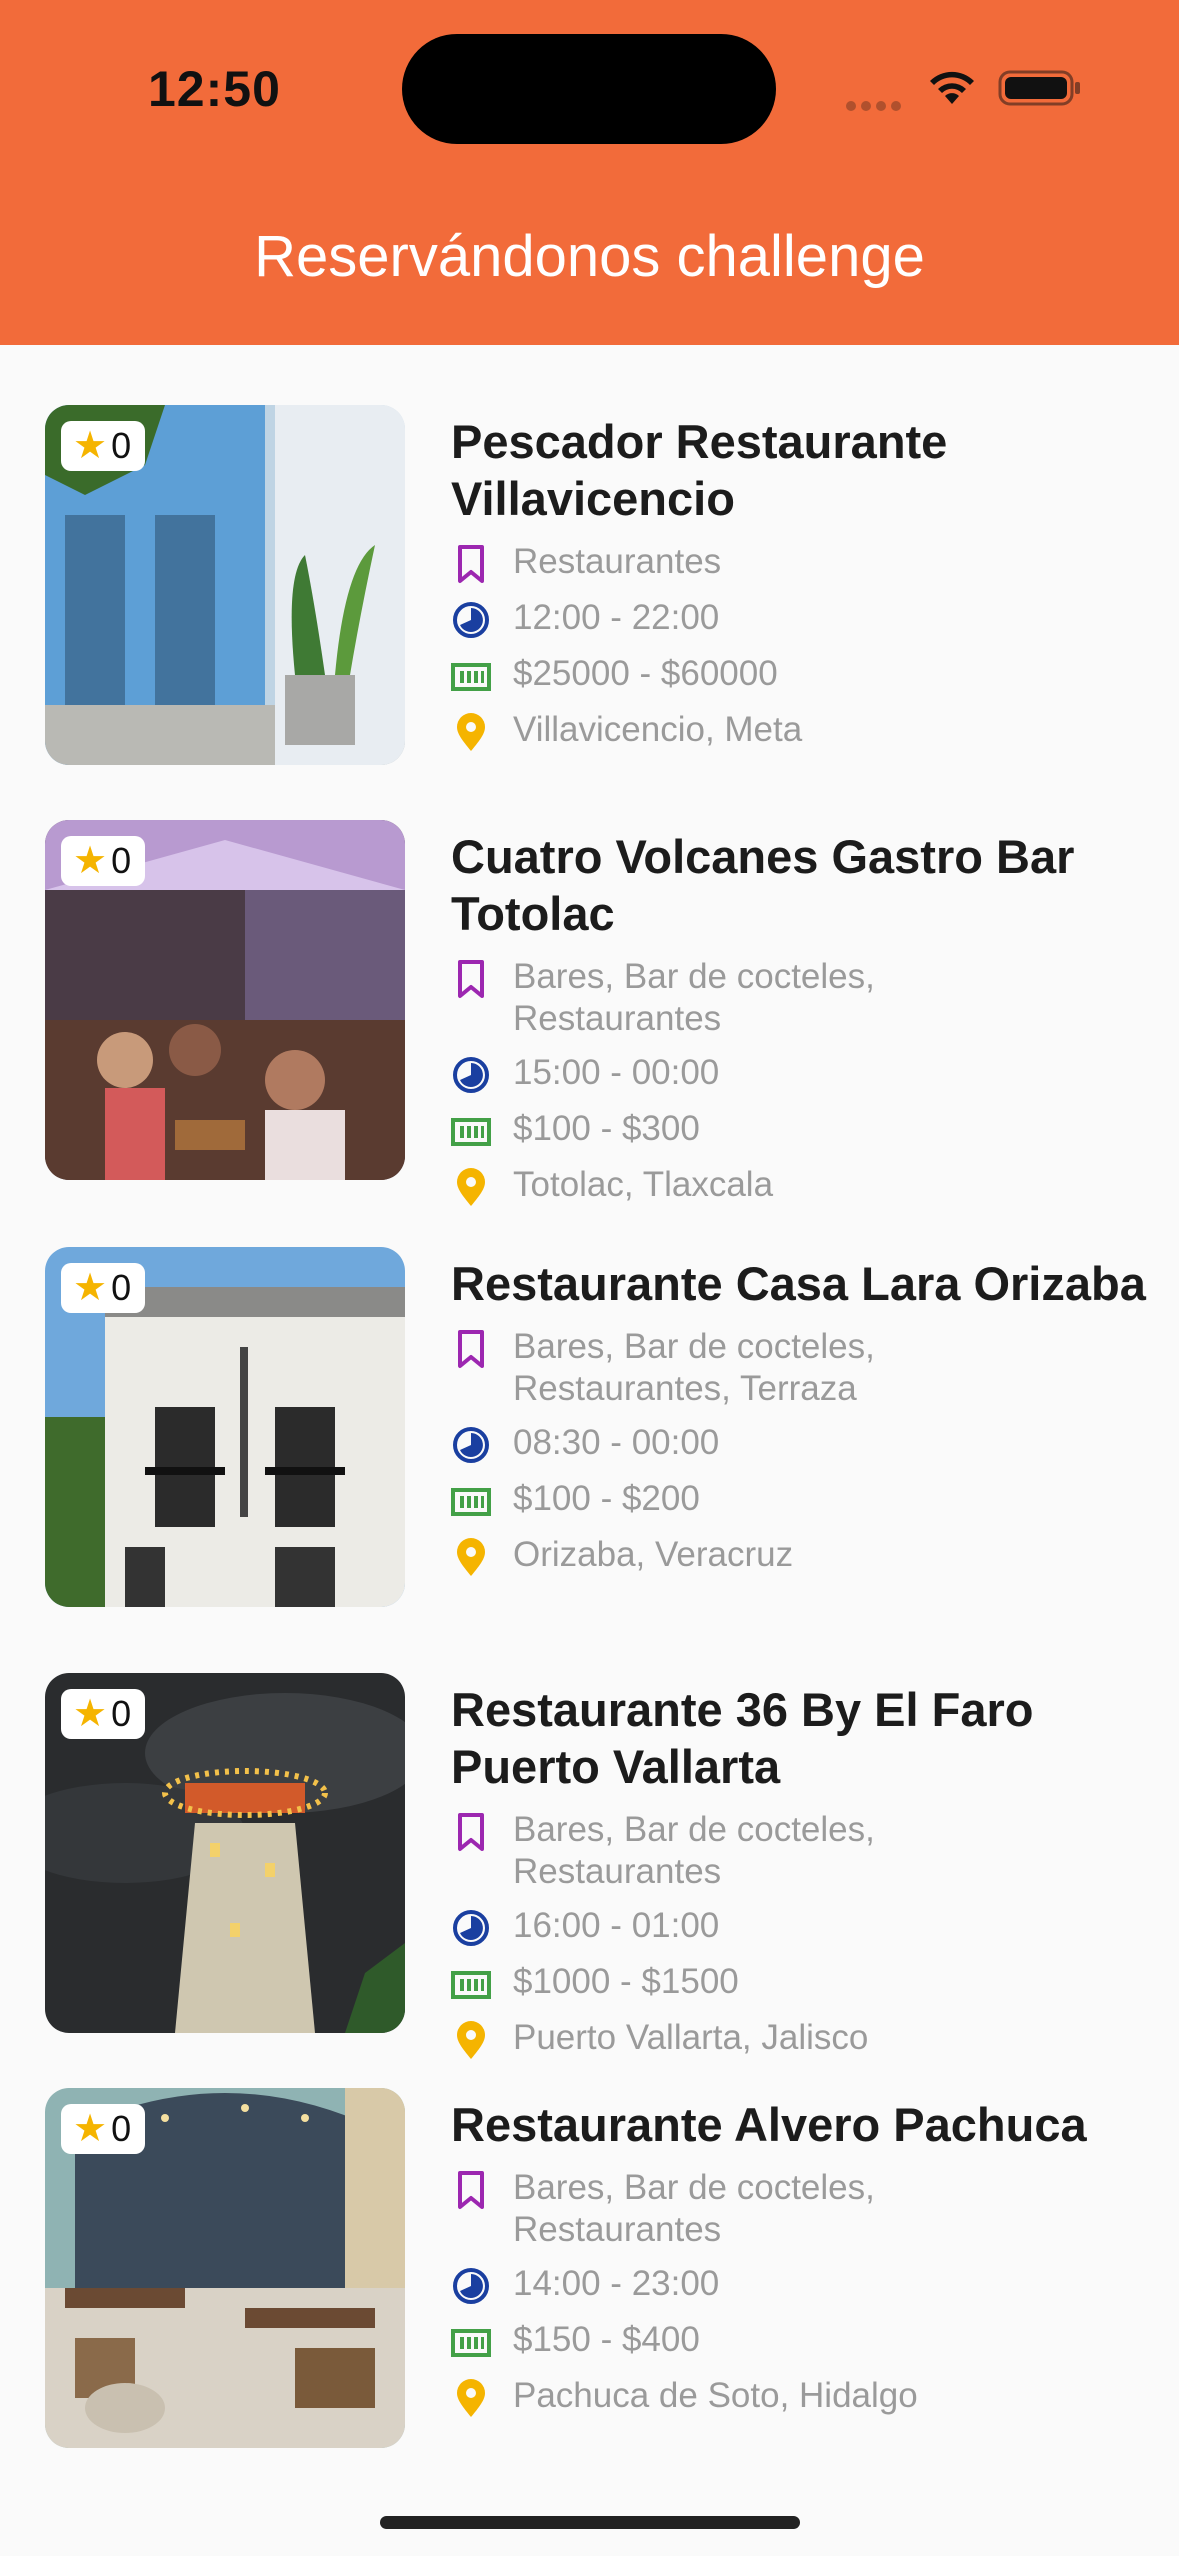 Image resolution: width=1179 pixels, height=2556 pixels. What do you see at coordinates (801, 1130) in the screenshot?
I see `price-row: $100 - $300` at bounding box center [801, 1130].